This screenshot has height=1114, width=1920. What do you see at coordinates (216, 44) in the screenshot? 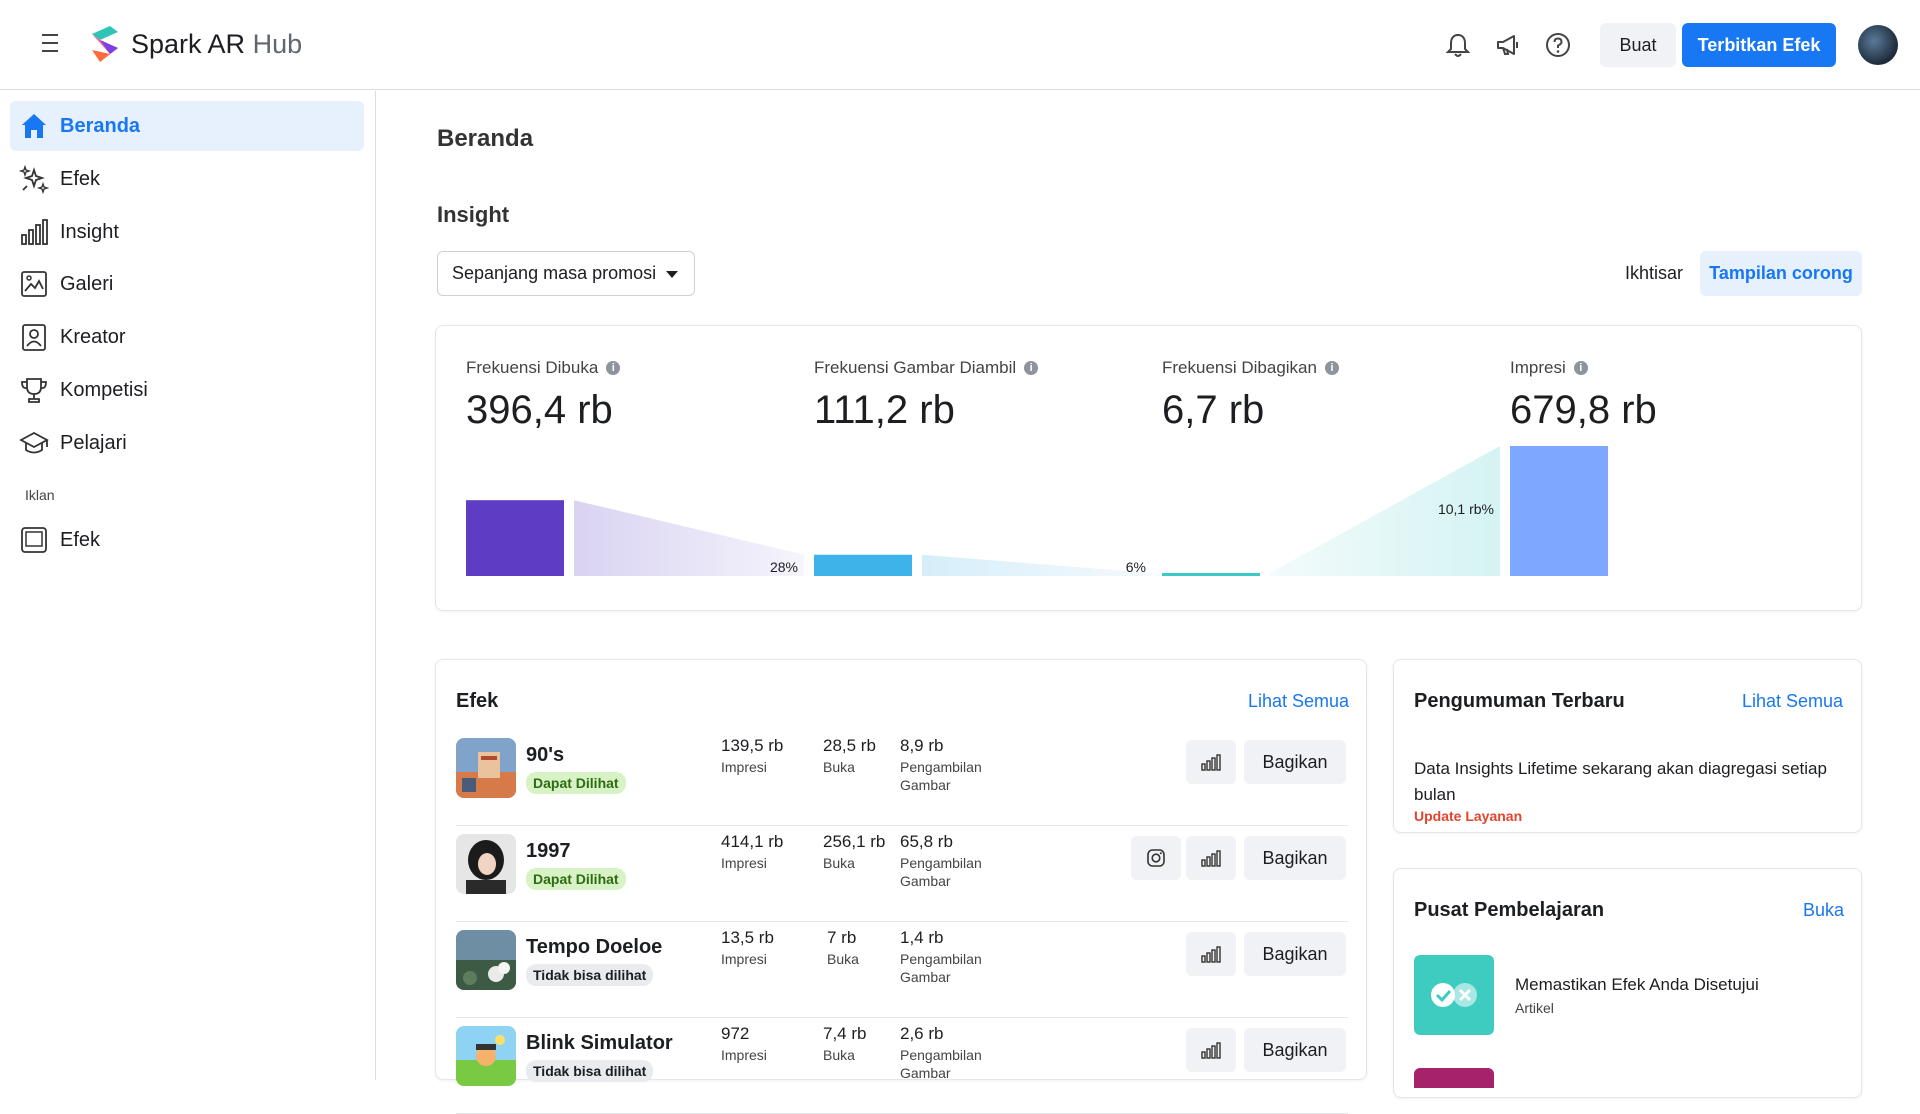
I see `brand-title: Spark AR Hub` at bounding box center [216, 44].